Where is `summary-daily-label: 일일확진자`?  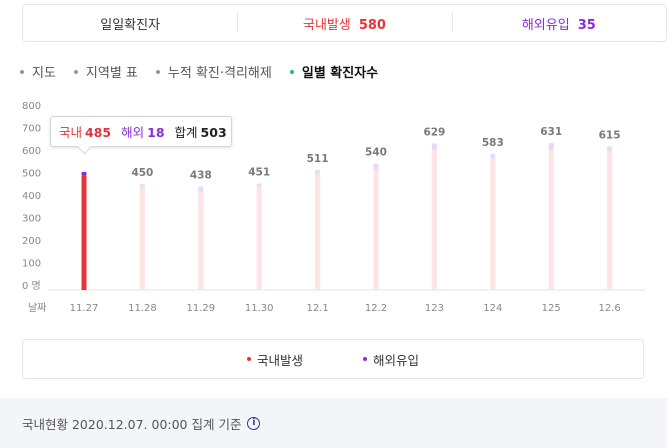 summary-daily-label: 일일확진자 is located at coordinates (130, 25).